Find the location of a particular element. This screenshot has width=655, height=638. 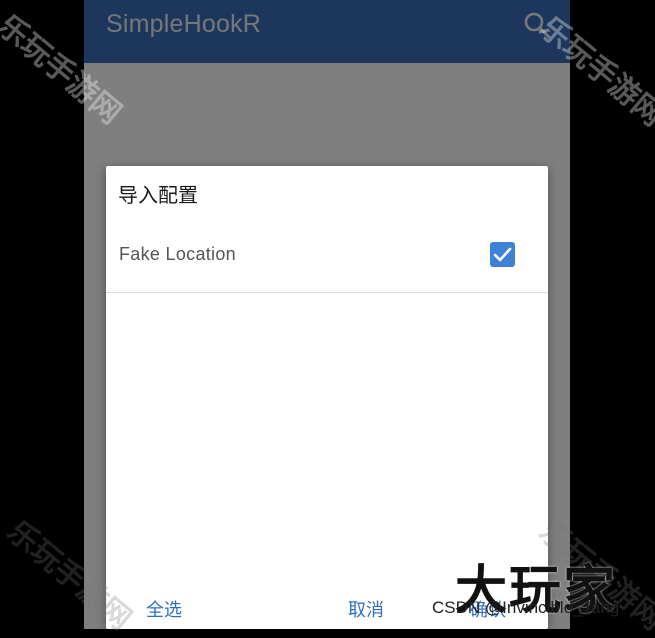

checkbox is located at coordinates (502, 254).